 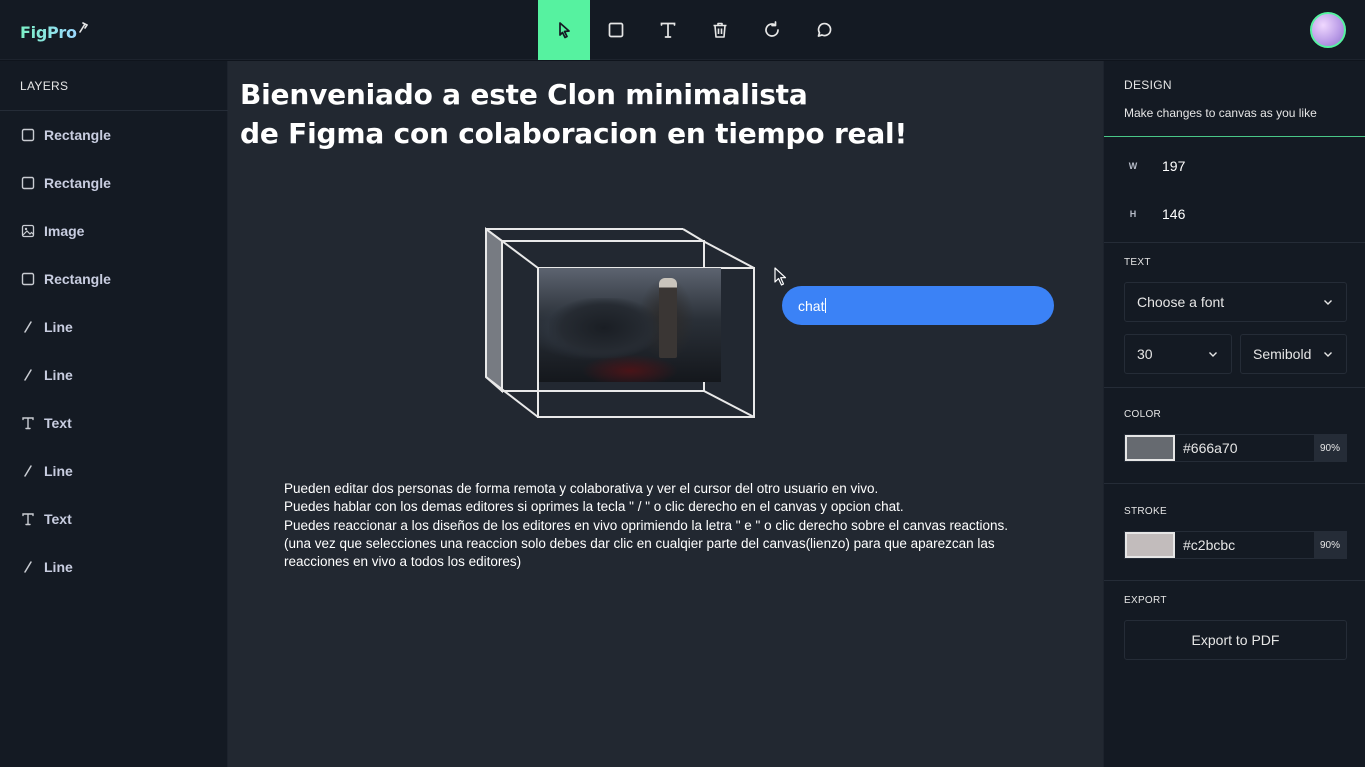 I want to click on font-size-select: 30, so click(x=1178, y=354).